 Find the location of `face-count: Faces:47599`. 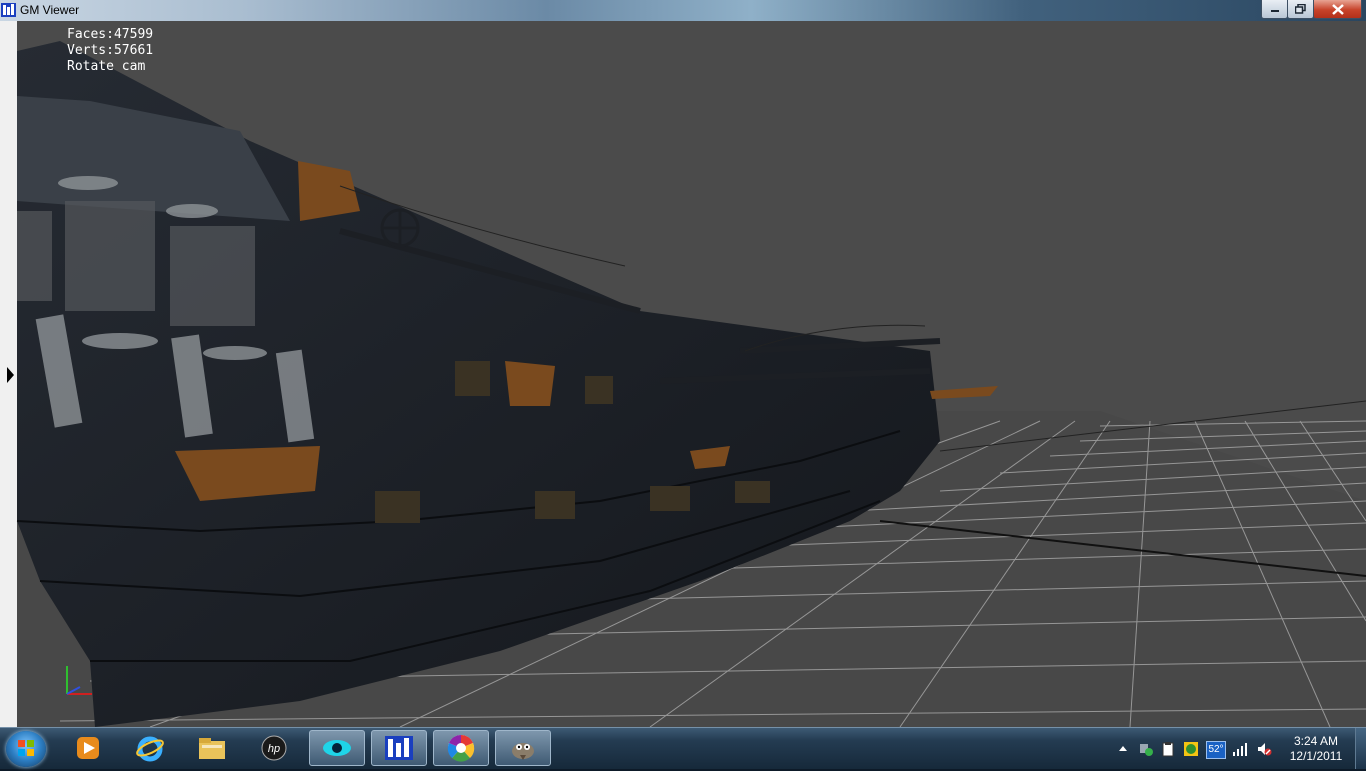

face-count: Faces:47599 is located at coordinates (110, 34).